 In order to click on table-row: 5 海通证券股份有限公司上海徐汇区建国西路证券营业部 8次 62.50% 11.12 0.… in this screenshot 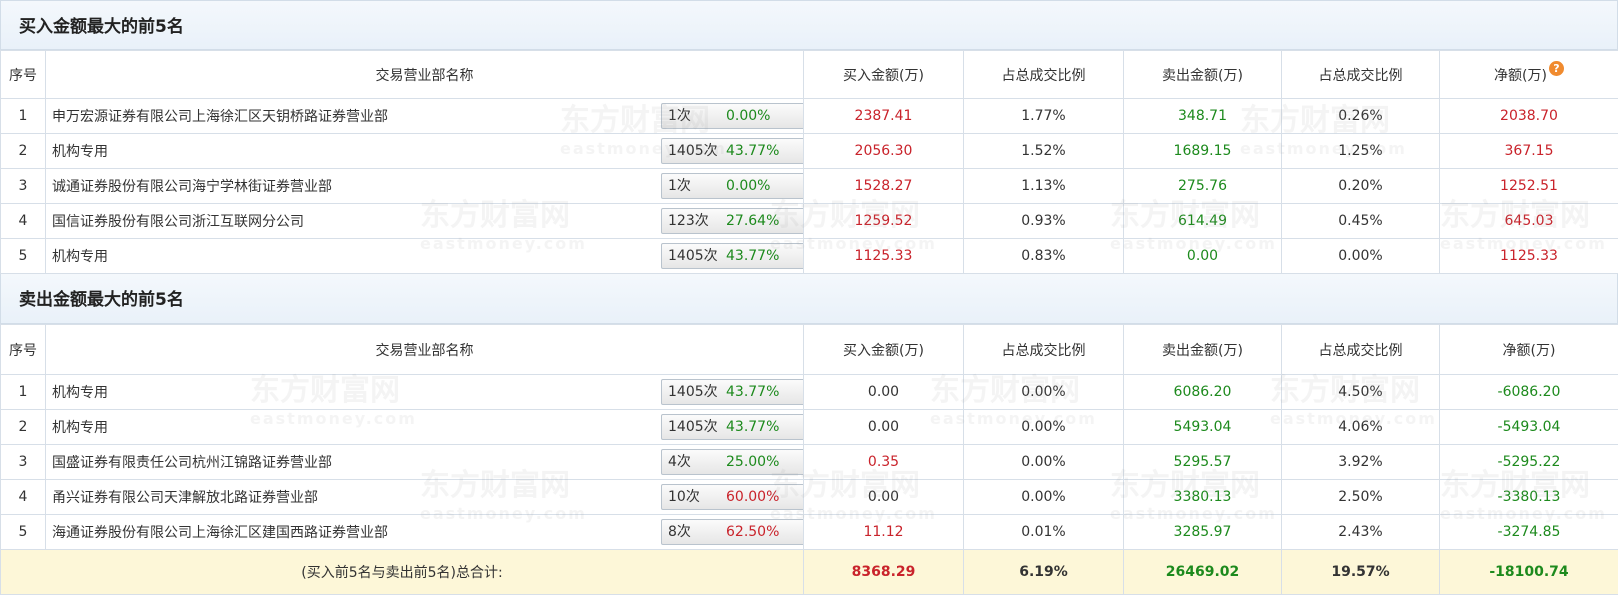, I will do `click(809, 532)`.